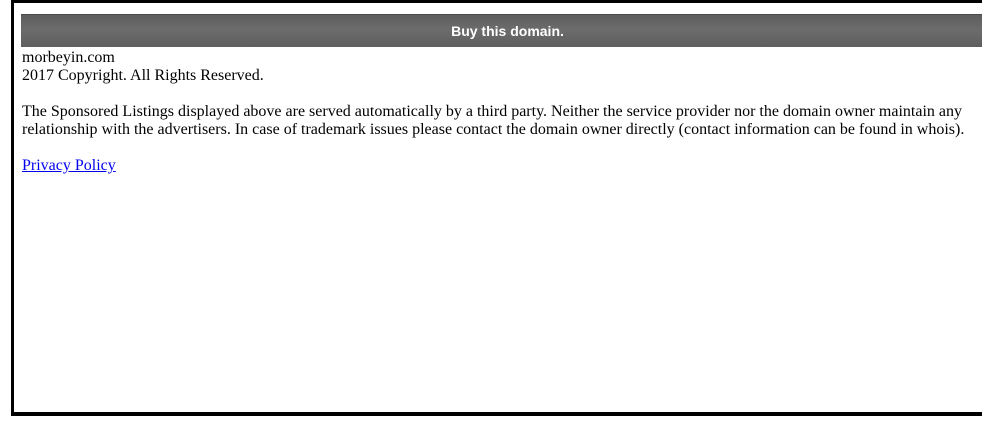  What do you see at coordinates (496, 166) in the screenshot?
I see `privacy-policy-paragraph: Privacy Policy` at bounding box center [496, 166].